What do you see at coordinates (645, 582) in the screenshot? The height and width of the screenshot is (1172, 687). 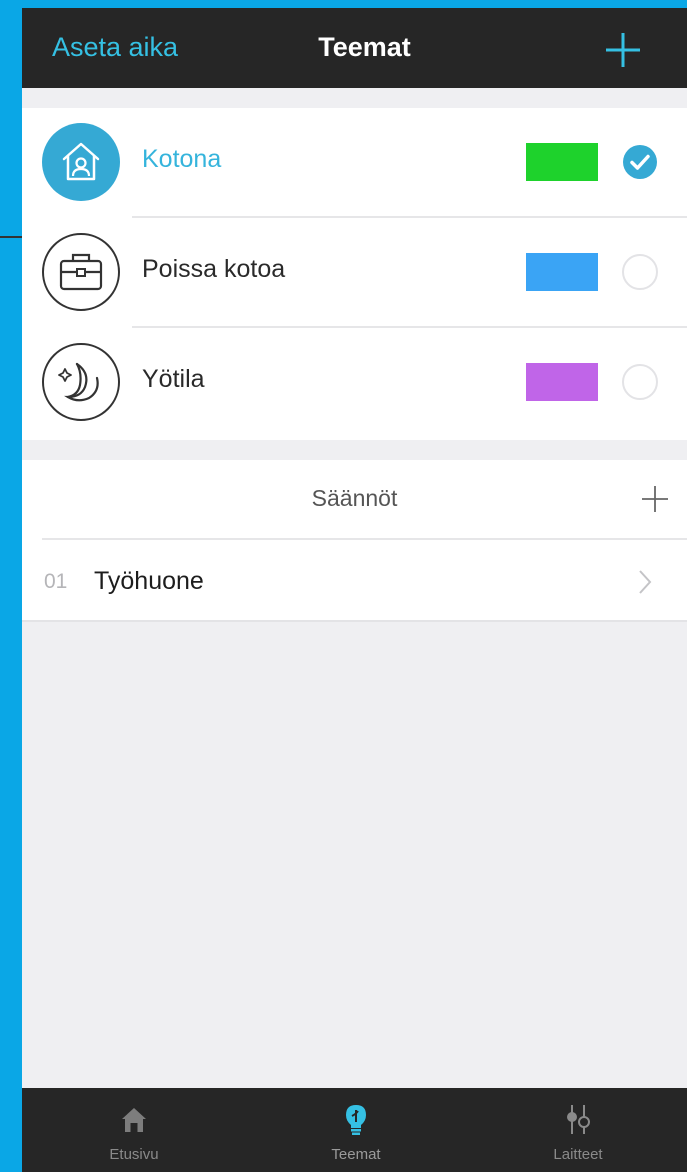 I see `chevron-right-icon` at bounding box center [645, 582].